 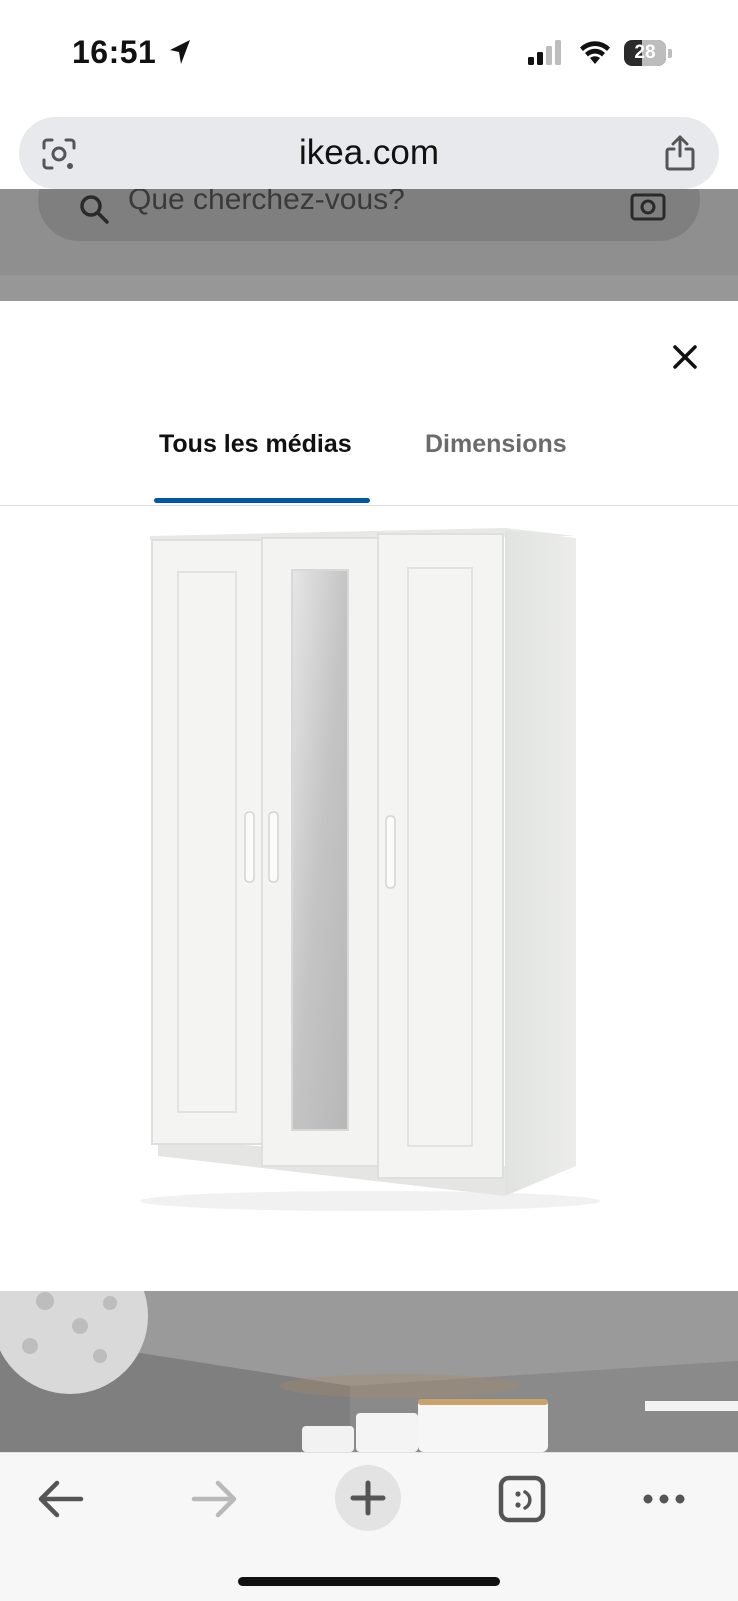 I want to click on background-search-placeholder: Que cherchez-vous?, so click(x=266, y=202).